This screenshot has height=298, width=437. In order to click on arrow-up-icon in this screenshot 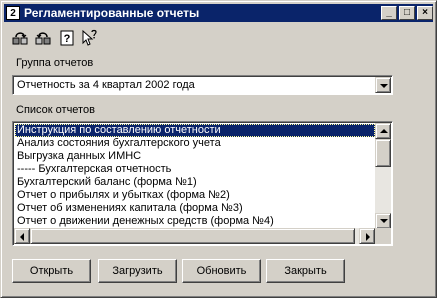, I will do `click(384, 131)`.